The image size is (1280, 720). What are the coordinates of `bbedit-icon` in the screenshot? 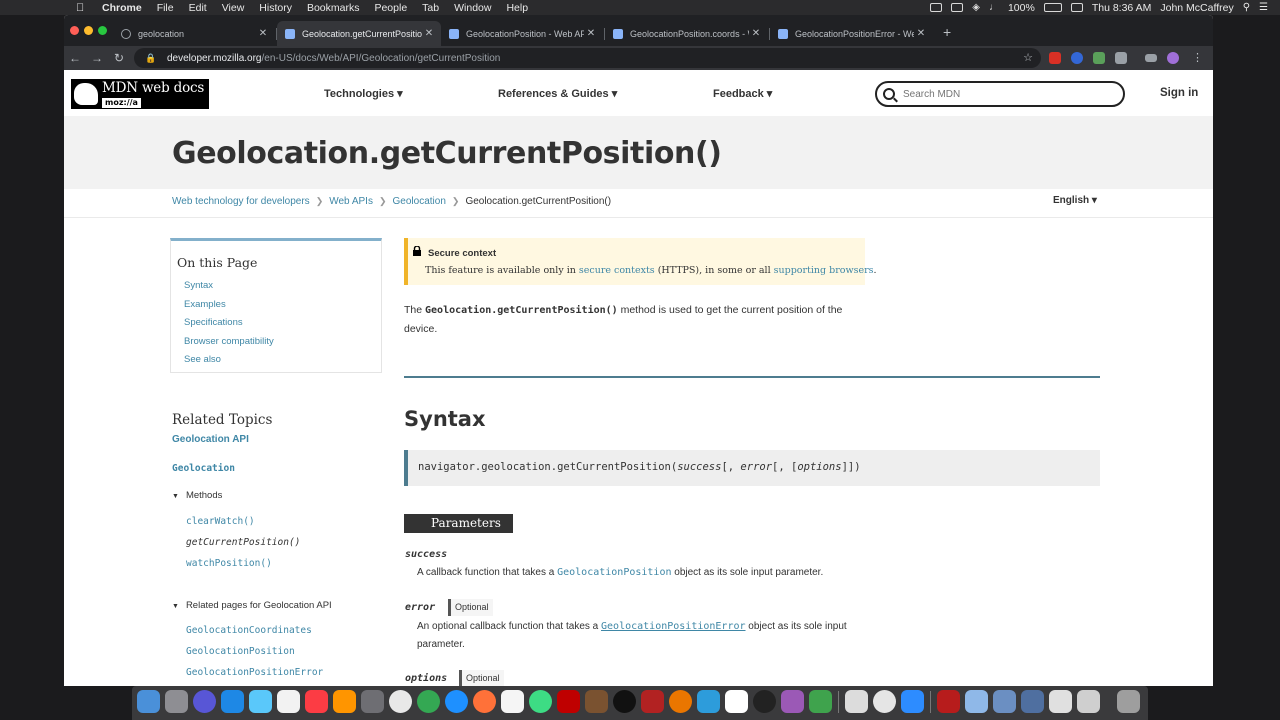 It's located at (400, 701).